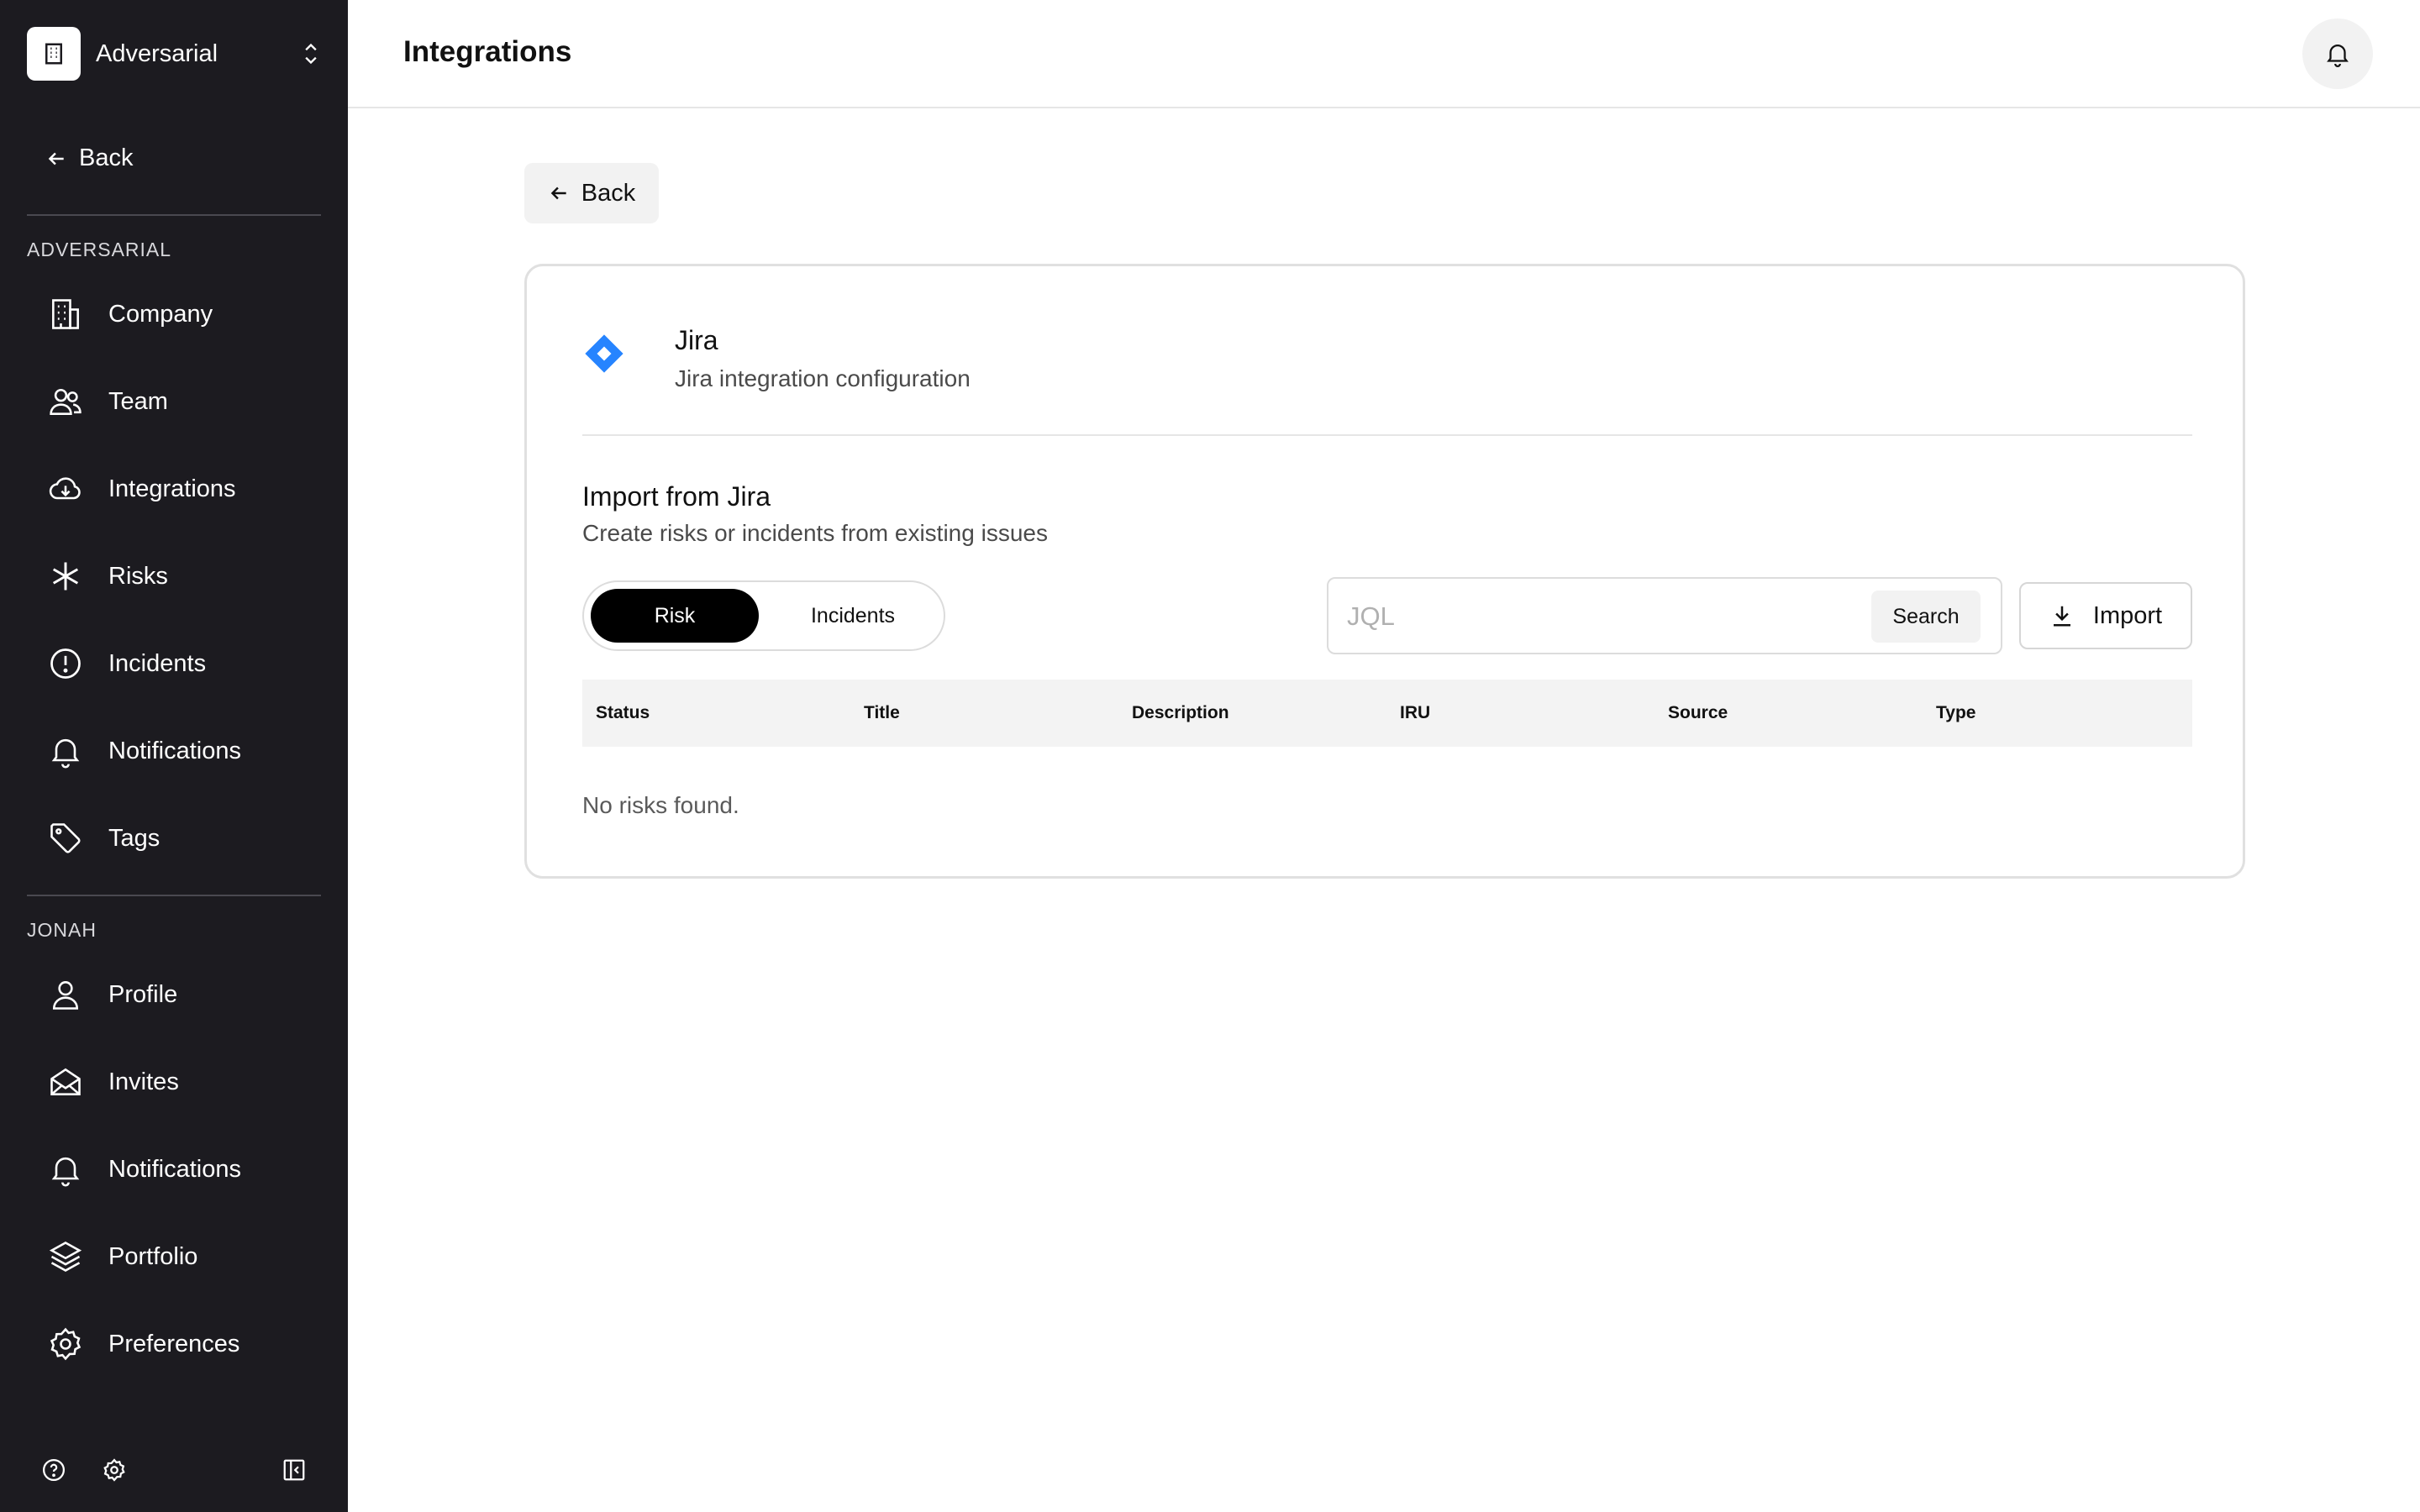  I want to click on sidebar-item-integrations: Integrations, so click(140, 489).